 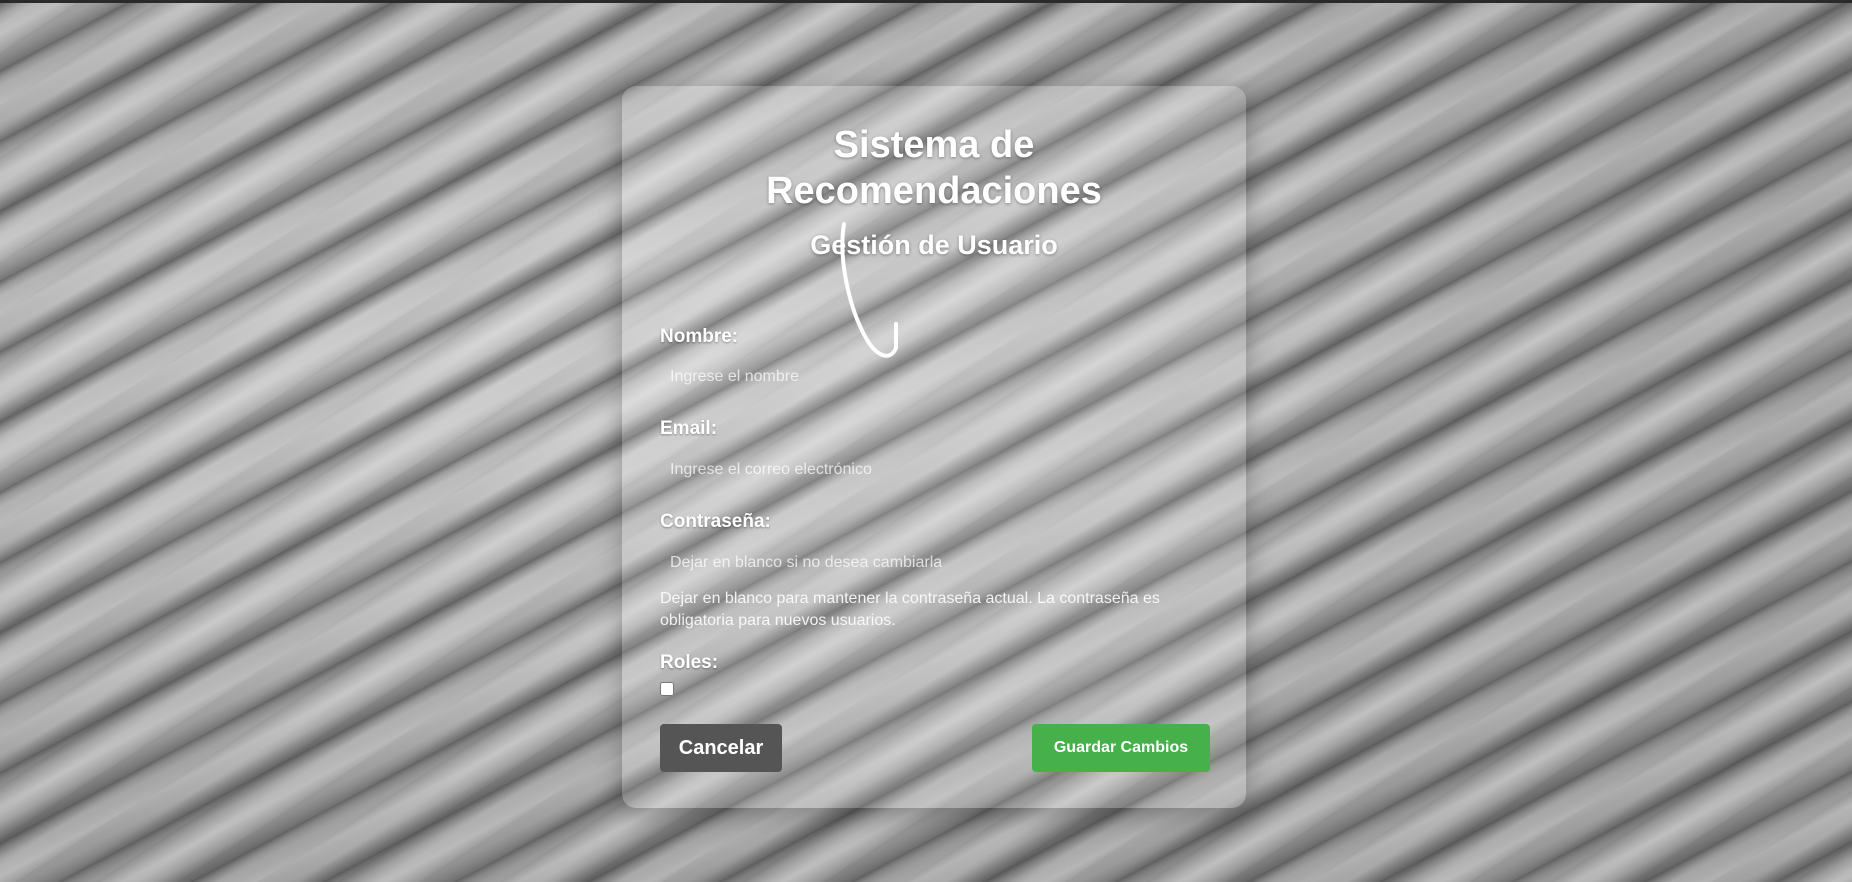 What do you see at coordinates (934, 377) in the screenshot?
I see `name-input` at bounding box center [934, 377].